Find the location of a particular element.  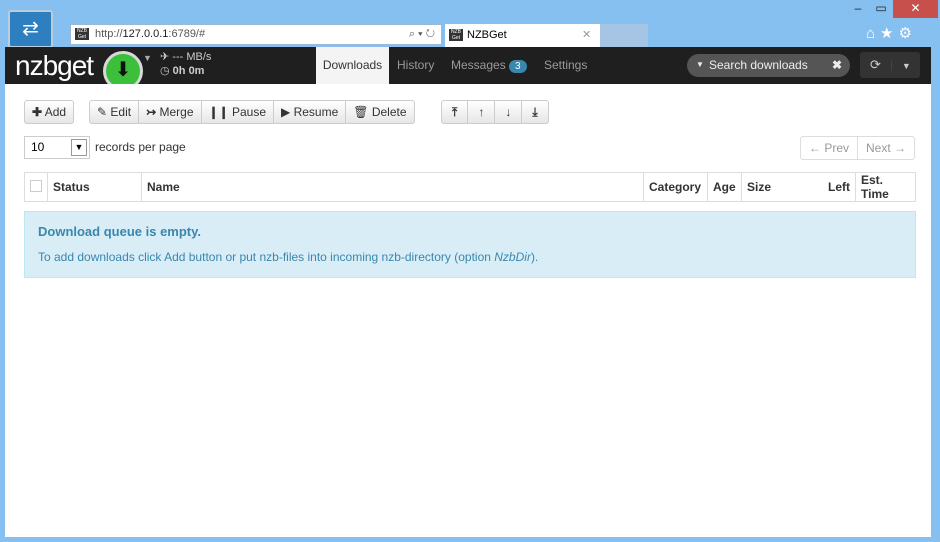

tab-title: NZBGet is located at coordinates (487, 35).